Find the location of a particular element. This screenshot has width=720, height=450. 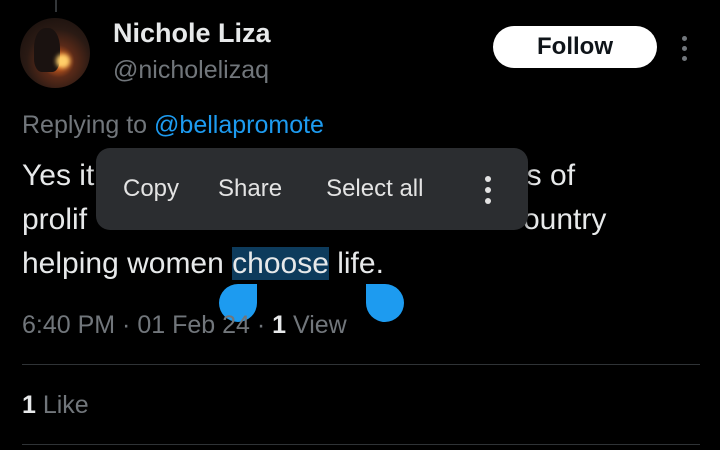

tweet-line-3-after: life. is located at coordinates (356, 263).